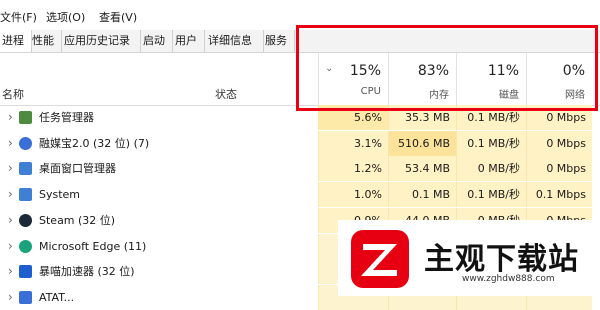 The height and width of the screenshot is (310, 600). What do you see at coordinates (300, 195) in the screenshot?
I see `table-row: › System 1.0% 0.1 MB 0.1 MB/秒 0.1 Mbps` at bounding box center [300, 195].